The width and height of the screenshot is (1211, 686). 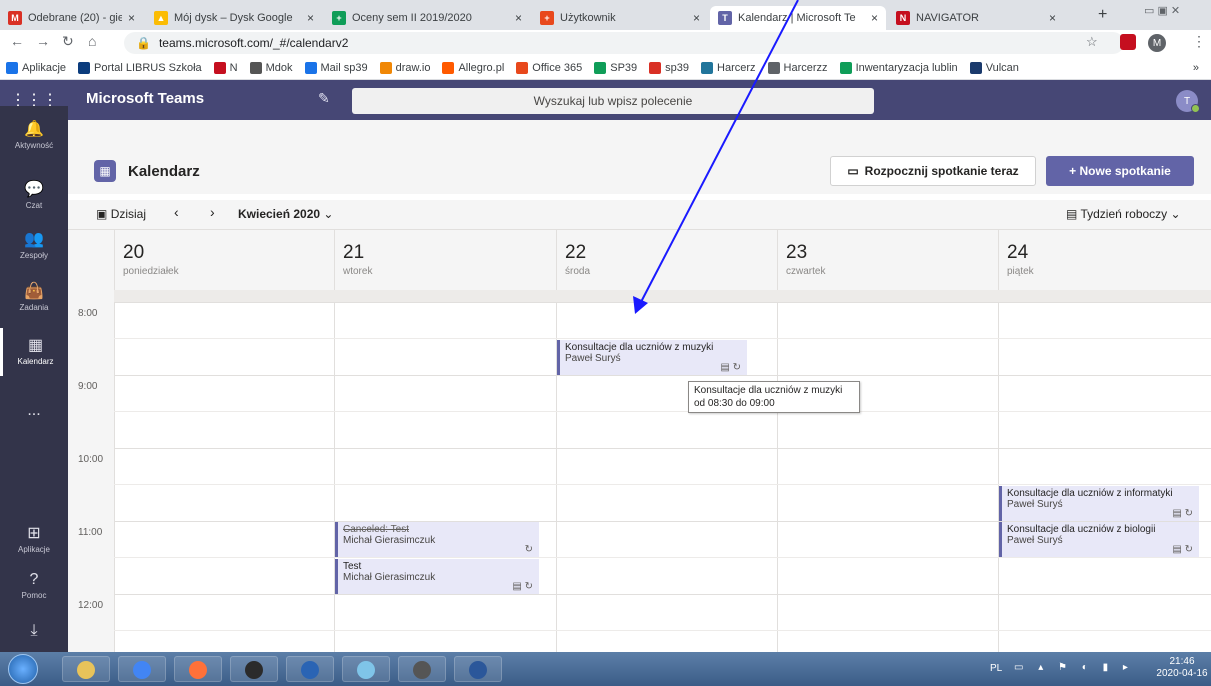 What do you see at coordinates (933, 171) in the screenshot?
I see `meet-now-button: ▭ Rozpocznij spotkanie teraz` at bounding box center [933, 171].